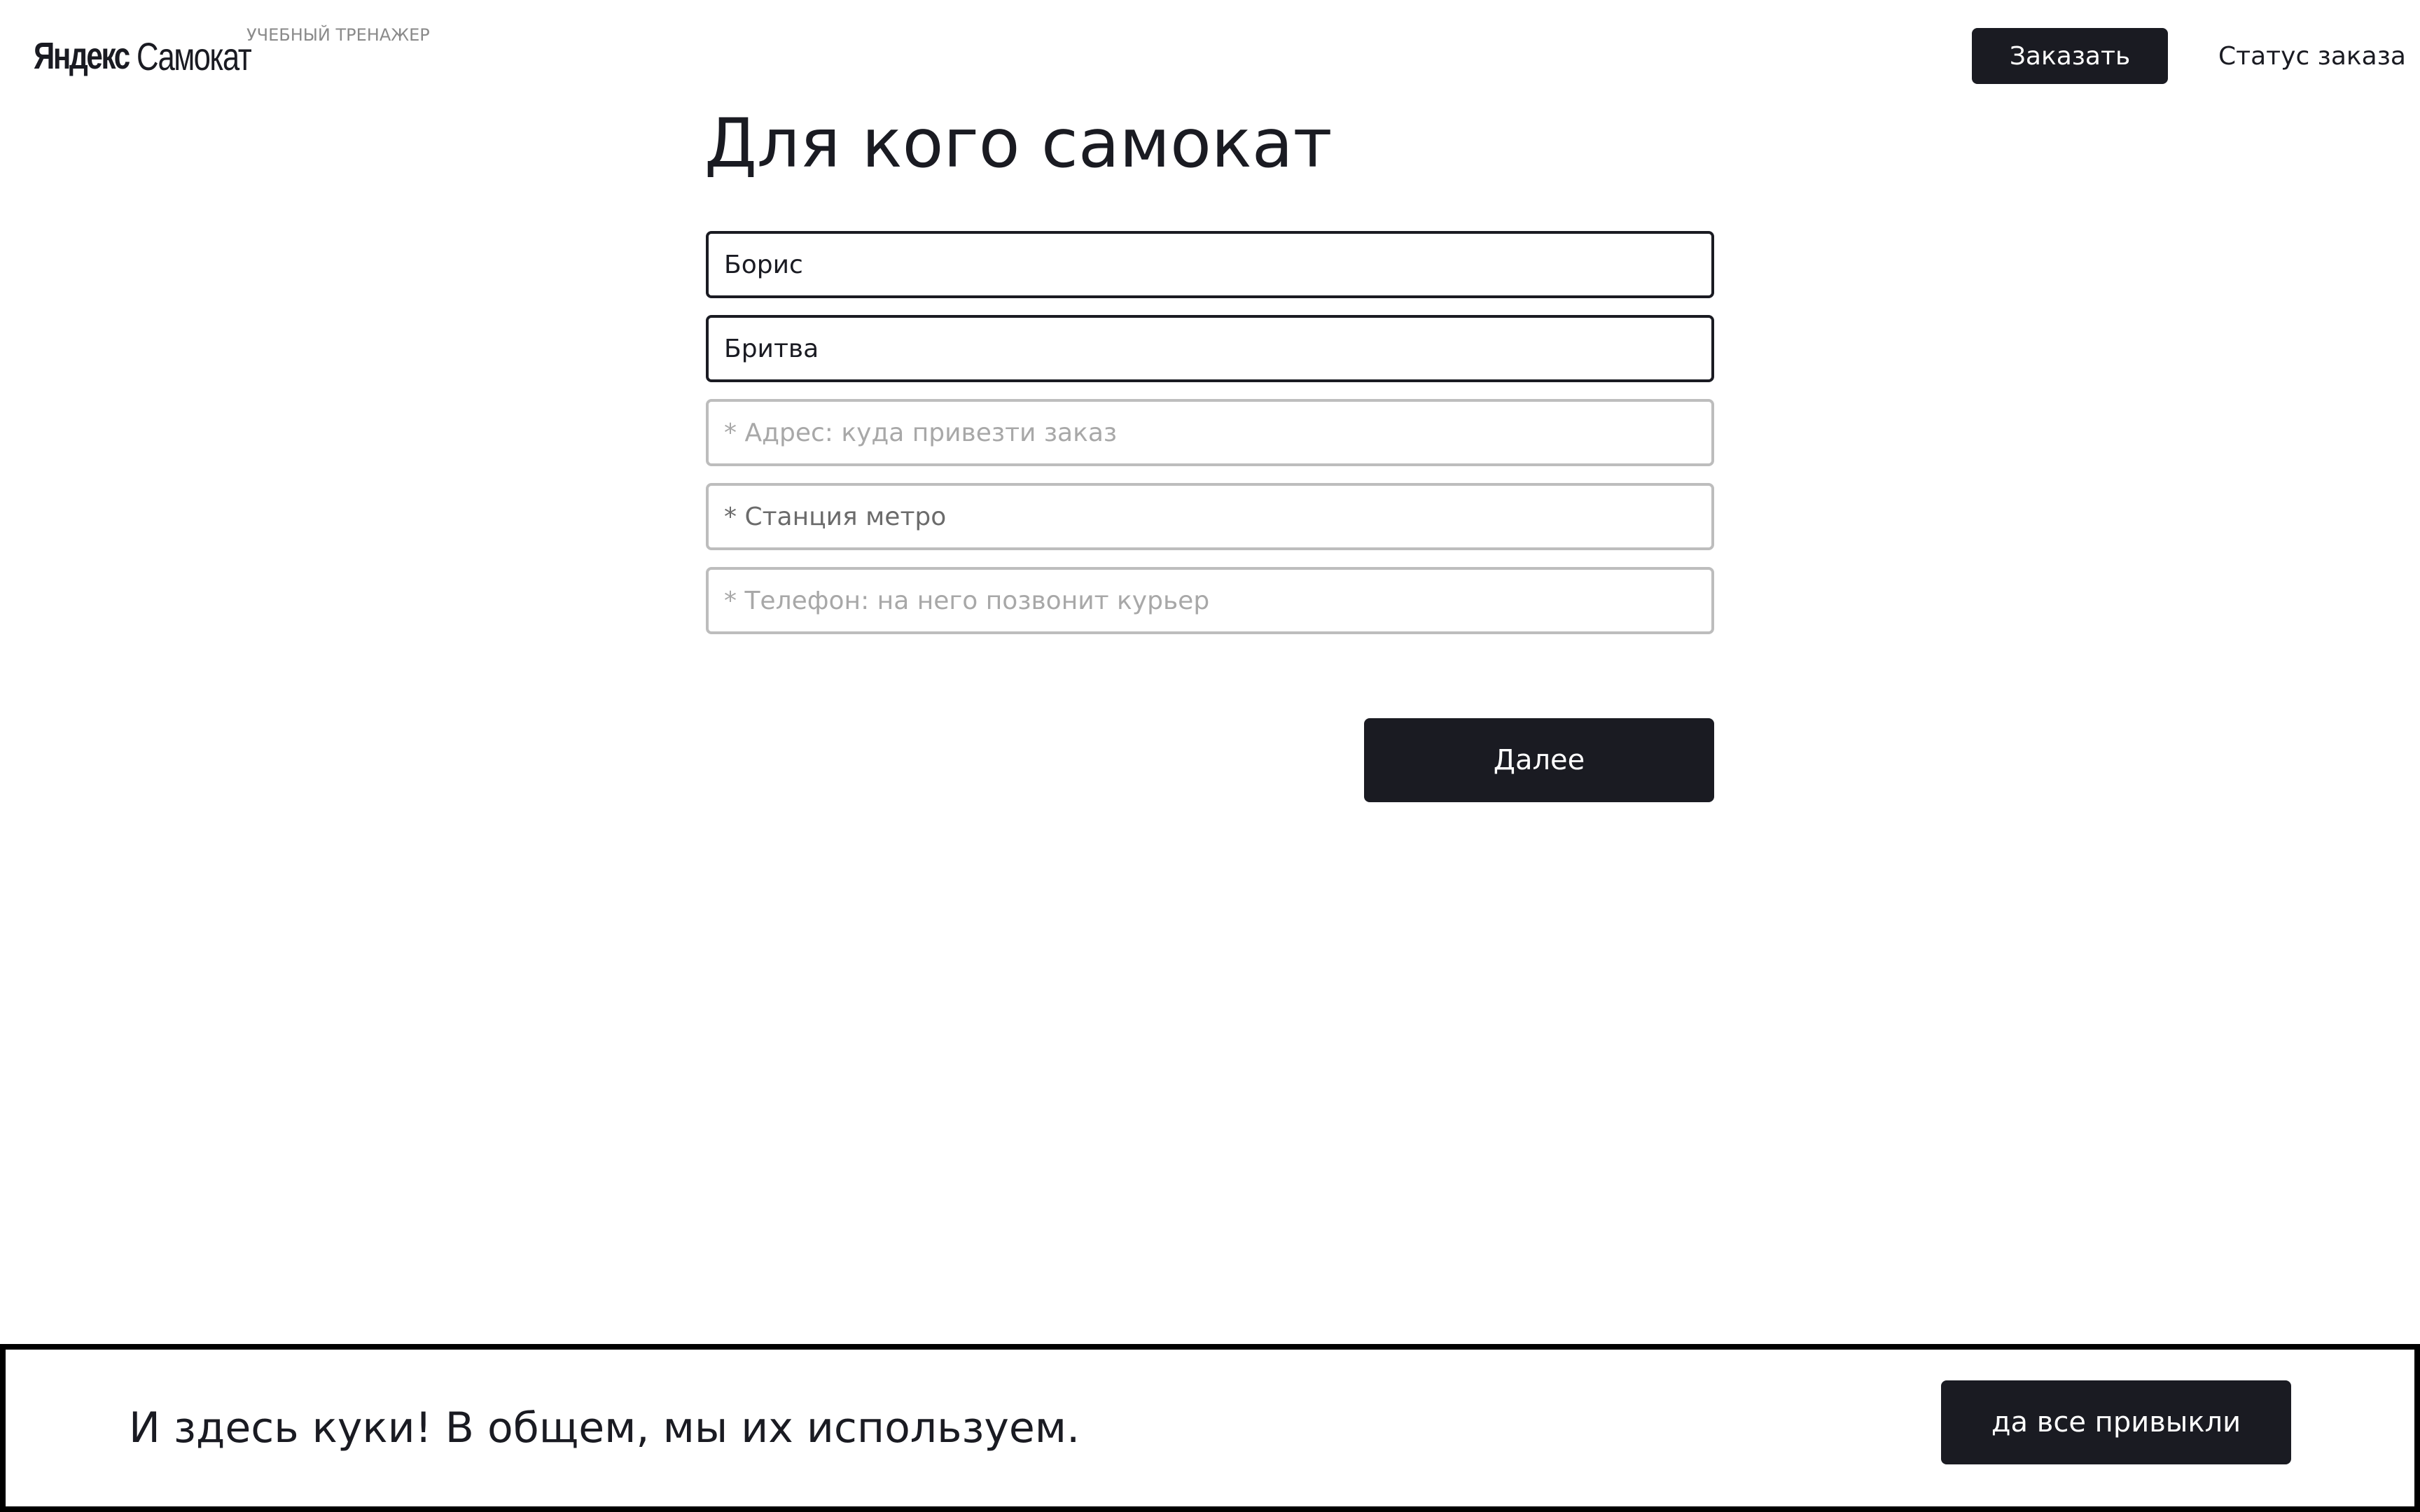 The width and height of the screenshot is (2420, 1512). What do you see at coordinates (2312, 56) in the screenshot?
I see `order-status-link: Статус заказа` at bounding box center [2312, 56].